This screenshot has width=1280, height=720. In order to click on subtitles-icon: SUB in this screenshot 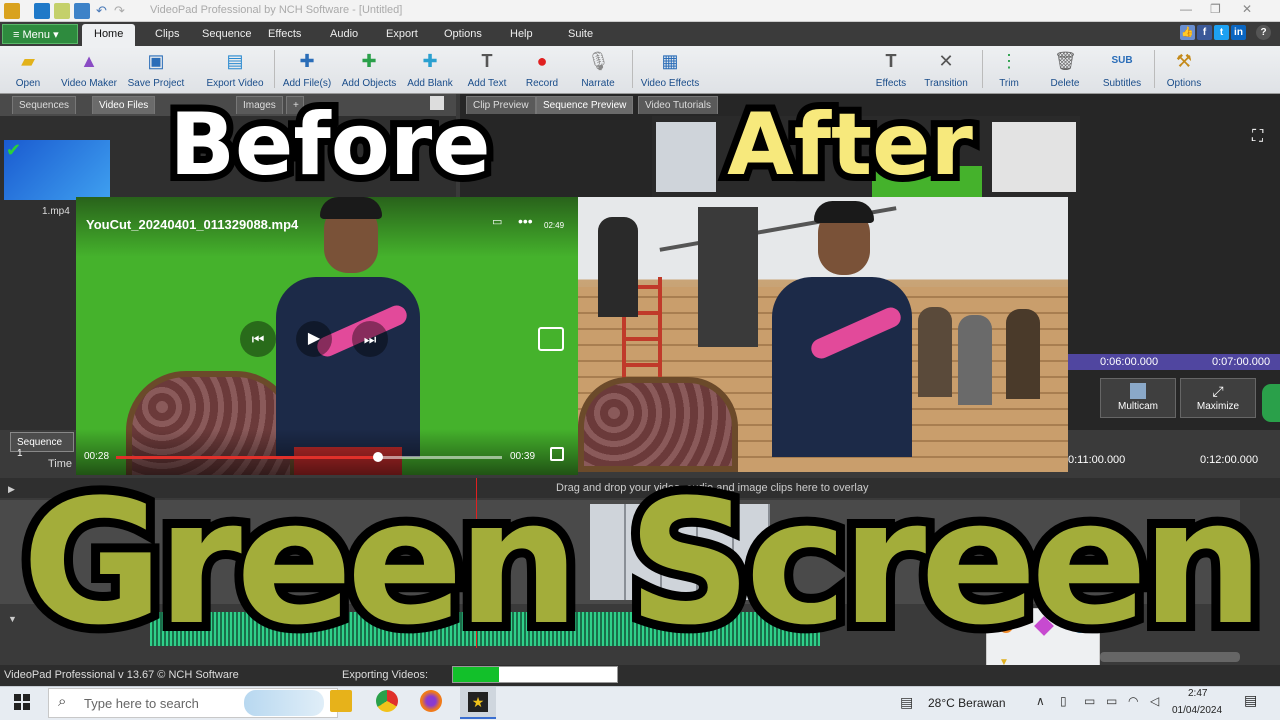, I will do `click(1122, 60)`.